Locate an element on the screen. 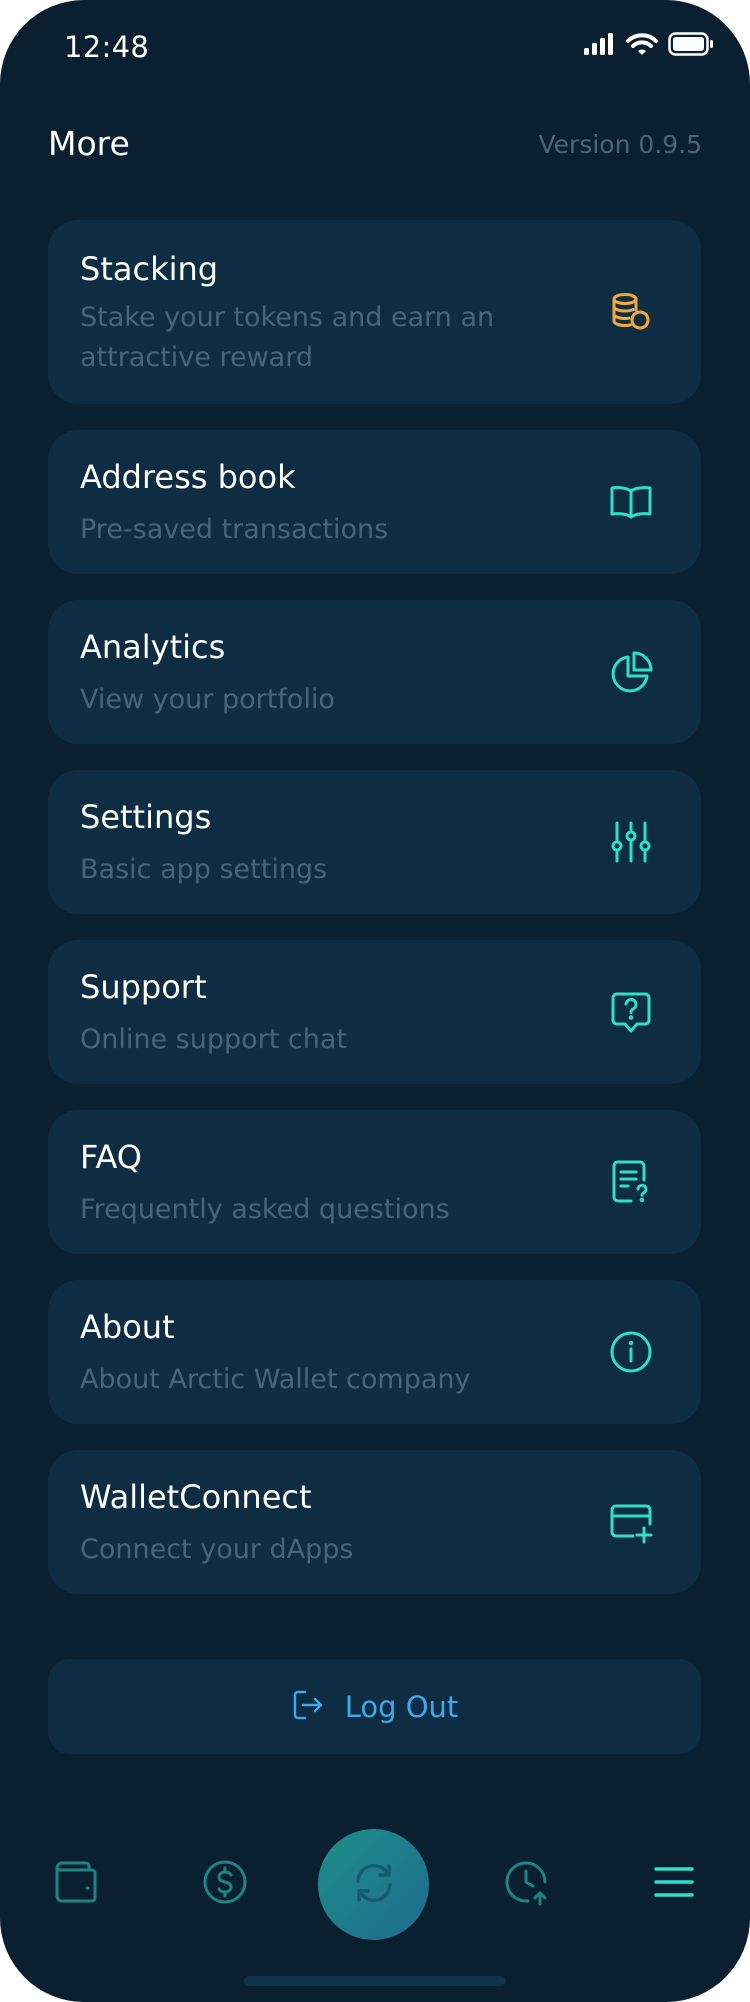  menu-item-walletconnect: WalletConnect Connect your dApps is located at coordinates (374, 1522).